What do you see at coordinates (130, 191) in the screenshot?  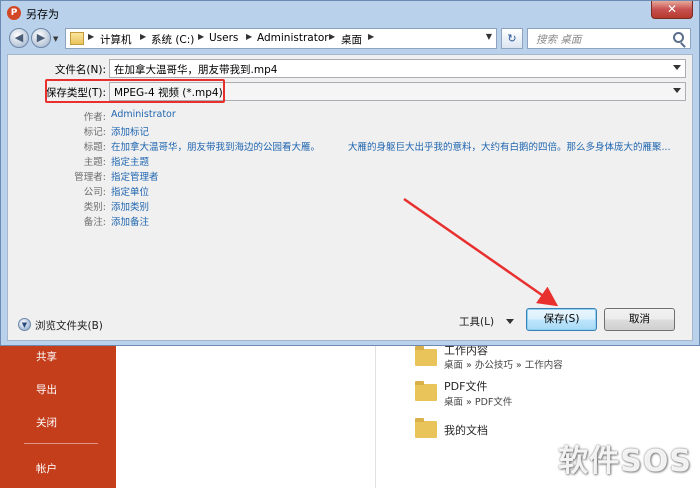 I see `meta-company-value: 指定单位` at bounding box center [130, 191].